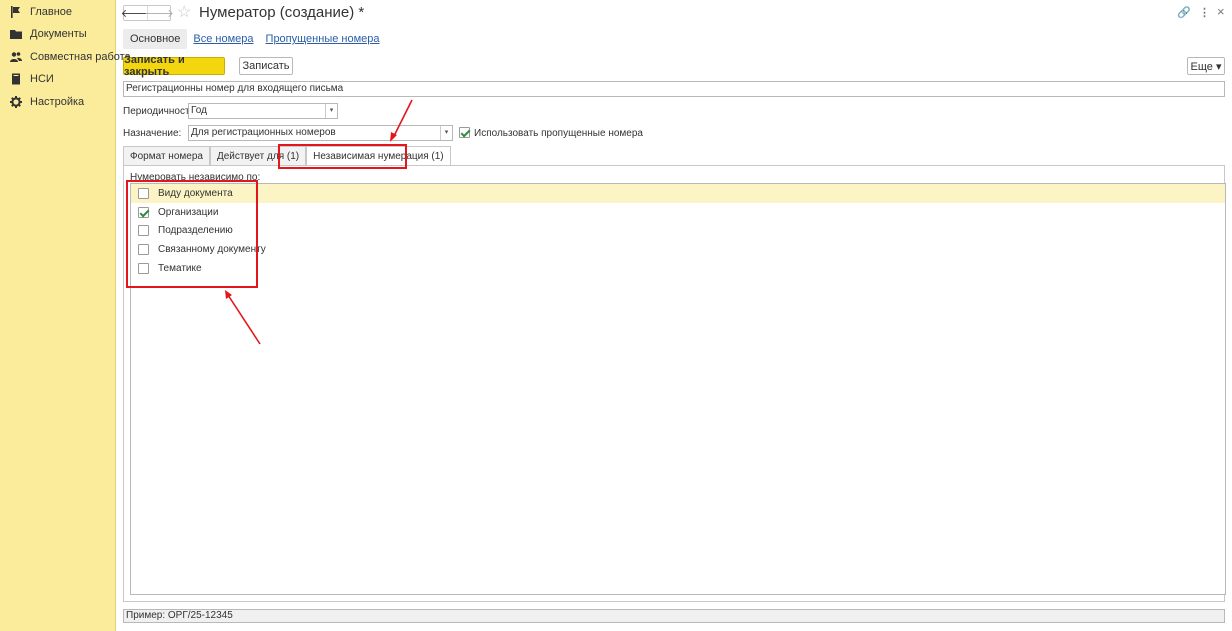  What do you see at coordinates (16, 79) in the screenshot?
I see `book-icon` at bounding box center [16, 79].